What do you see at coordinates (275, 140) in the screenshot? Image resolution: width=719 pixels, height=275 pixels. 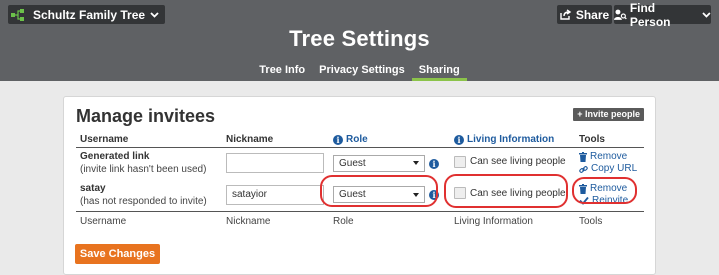 I see `col-nickname: Nickname` at bounding box center [275, 140].